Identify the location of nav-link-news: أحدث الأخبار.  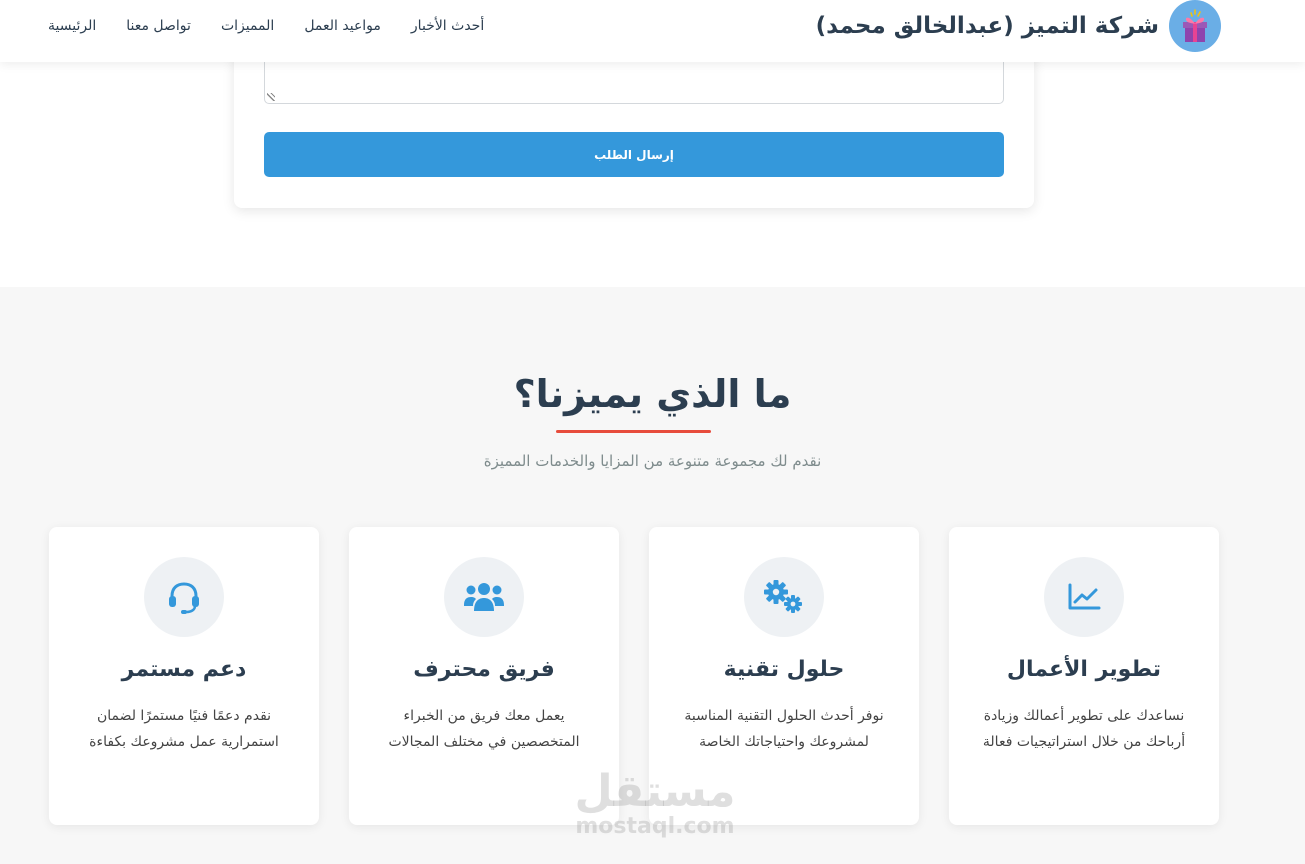
(447, 26).